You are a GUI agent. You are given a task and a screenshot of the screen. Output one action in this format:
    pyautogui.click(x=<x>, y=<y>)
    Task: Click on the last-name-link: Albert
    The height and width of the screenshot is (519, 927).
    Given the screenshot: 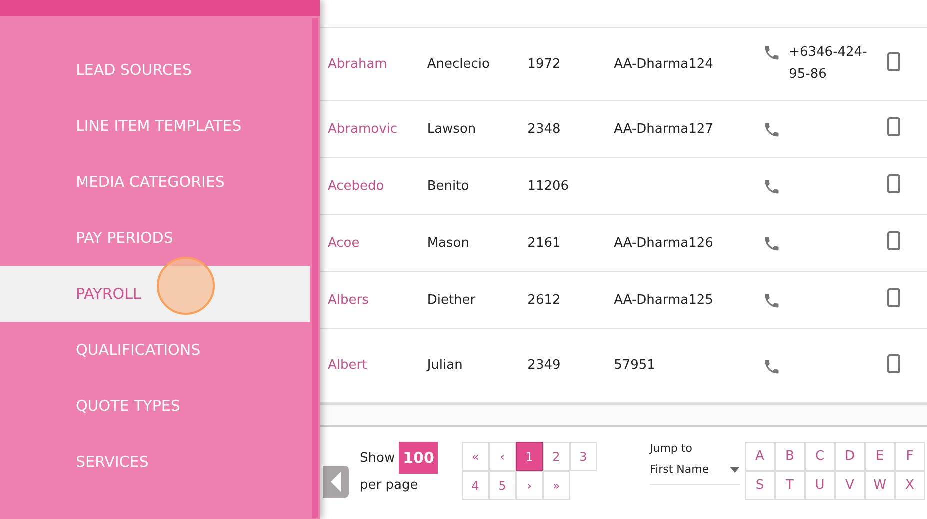 What is the action you would take?
    pyautogui.click(x=348, y=365)
    